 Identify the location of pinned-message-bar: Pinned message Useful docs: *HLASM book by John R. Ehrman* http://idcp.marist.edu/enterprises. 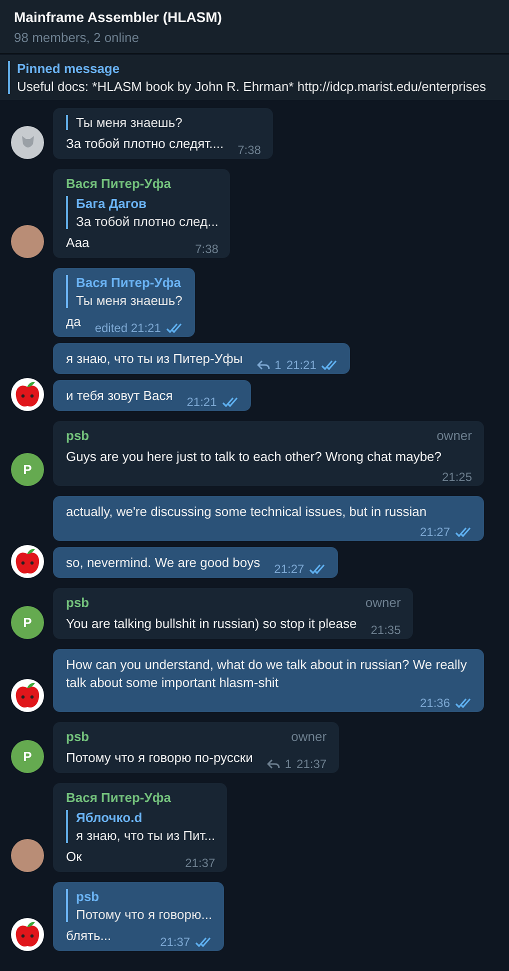
(254, 77).